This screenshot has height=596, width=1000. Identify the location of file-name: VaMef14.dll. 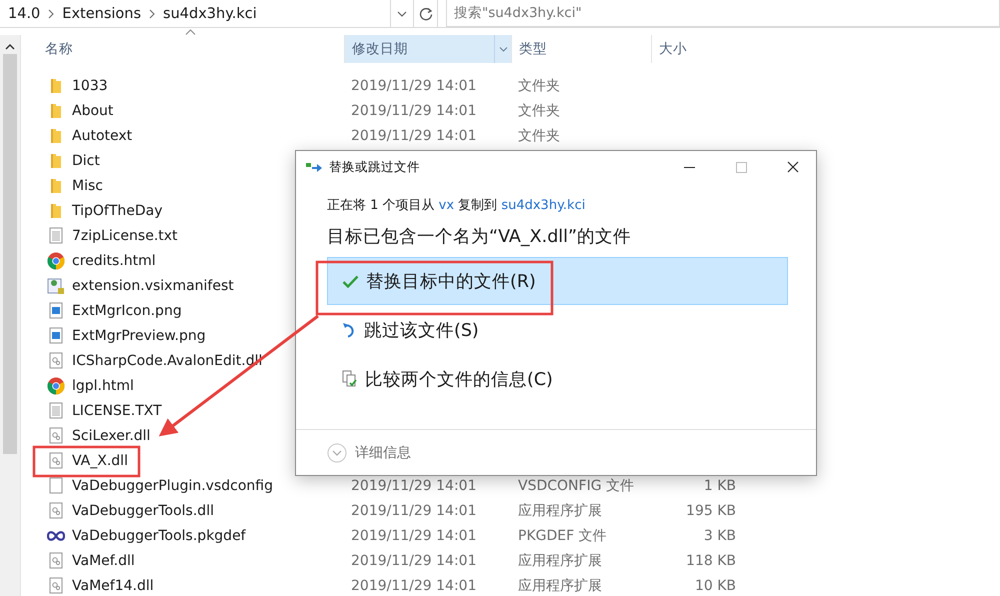
(113, 586).